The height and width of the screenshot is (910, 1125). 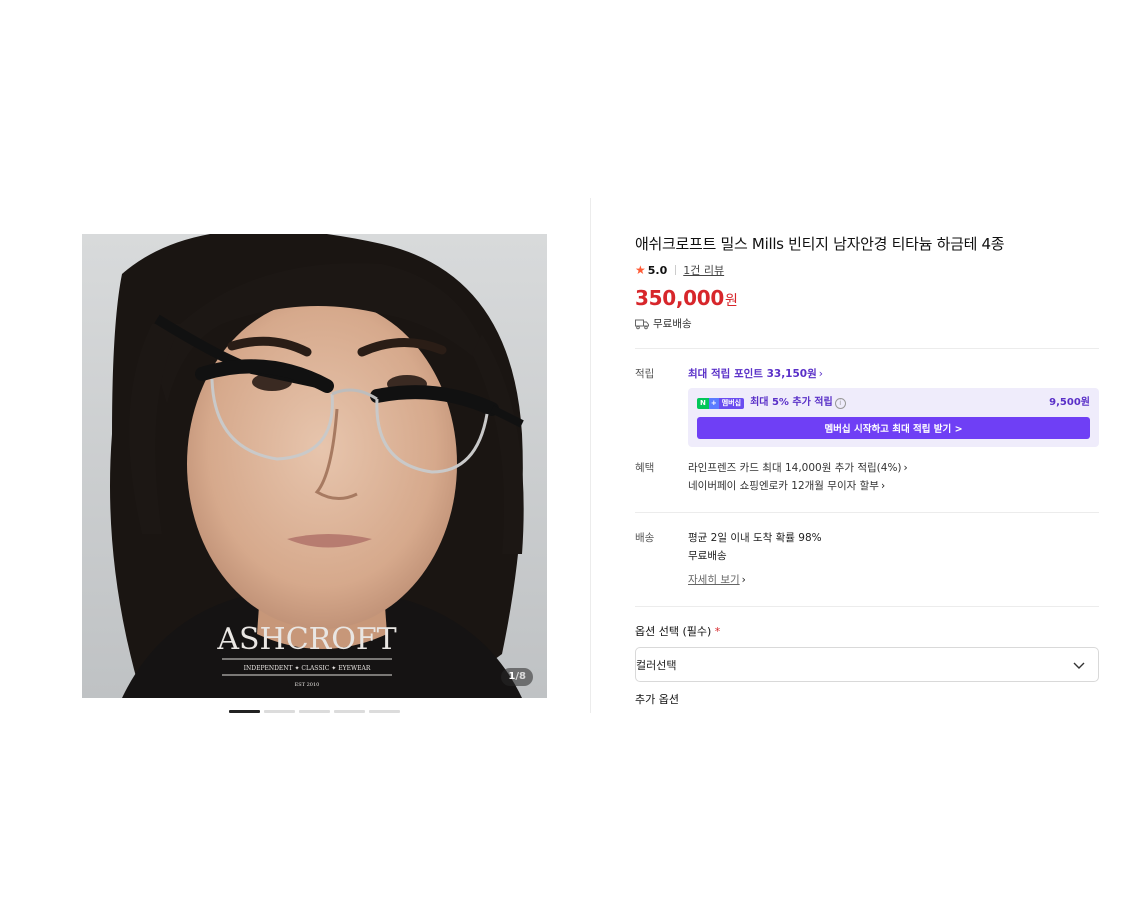 What do you see at coordinates (791, 402) in the screenshot?
I see `membership-extra-points-text: 최대 5% 추가 적립` at bounding box center [791, 402].